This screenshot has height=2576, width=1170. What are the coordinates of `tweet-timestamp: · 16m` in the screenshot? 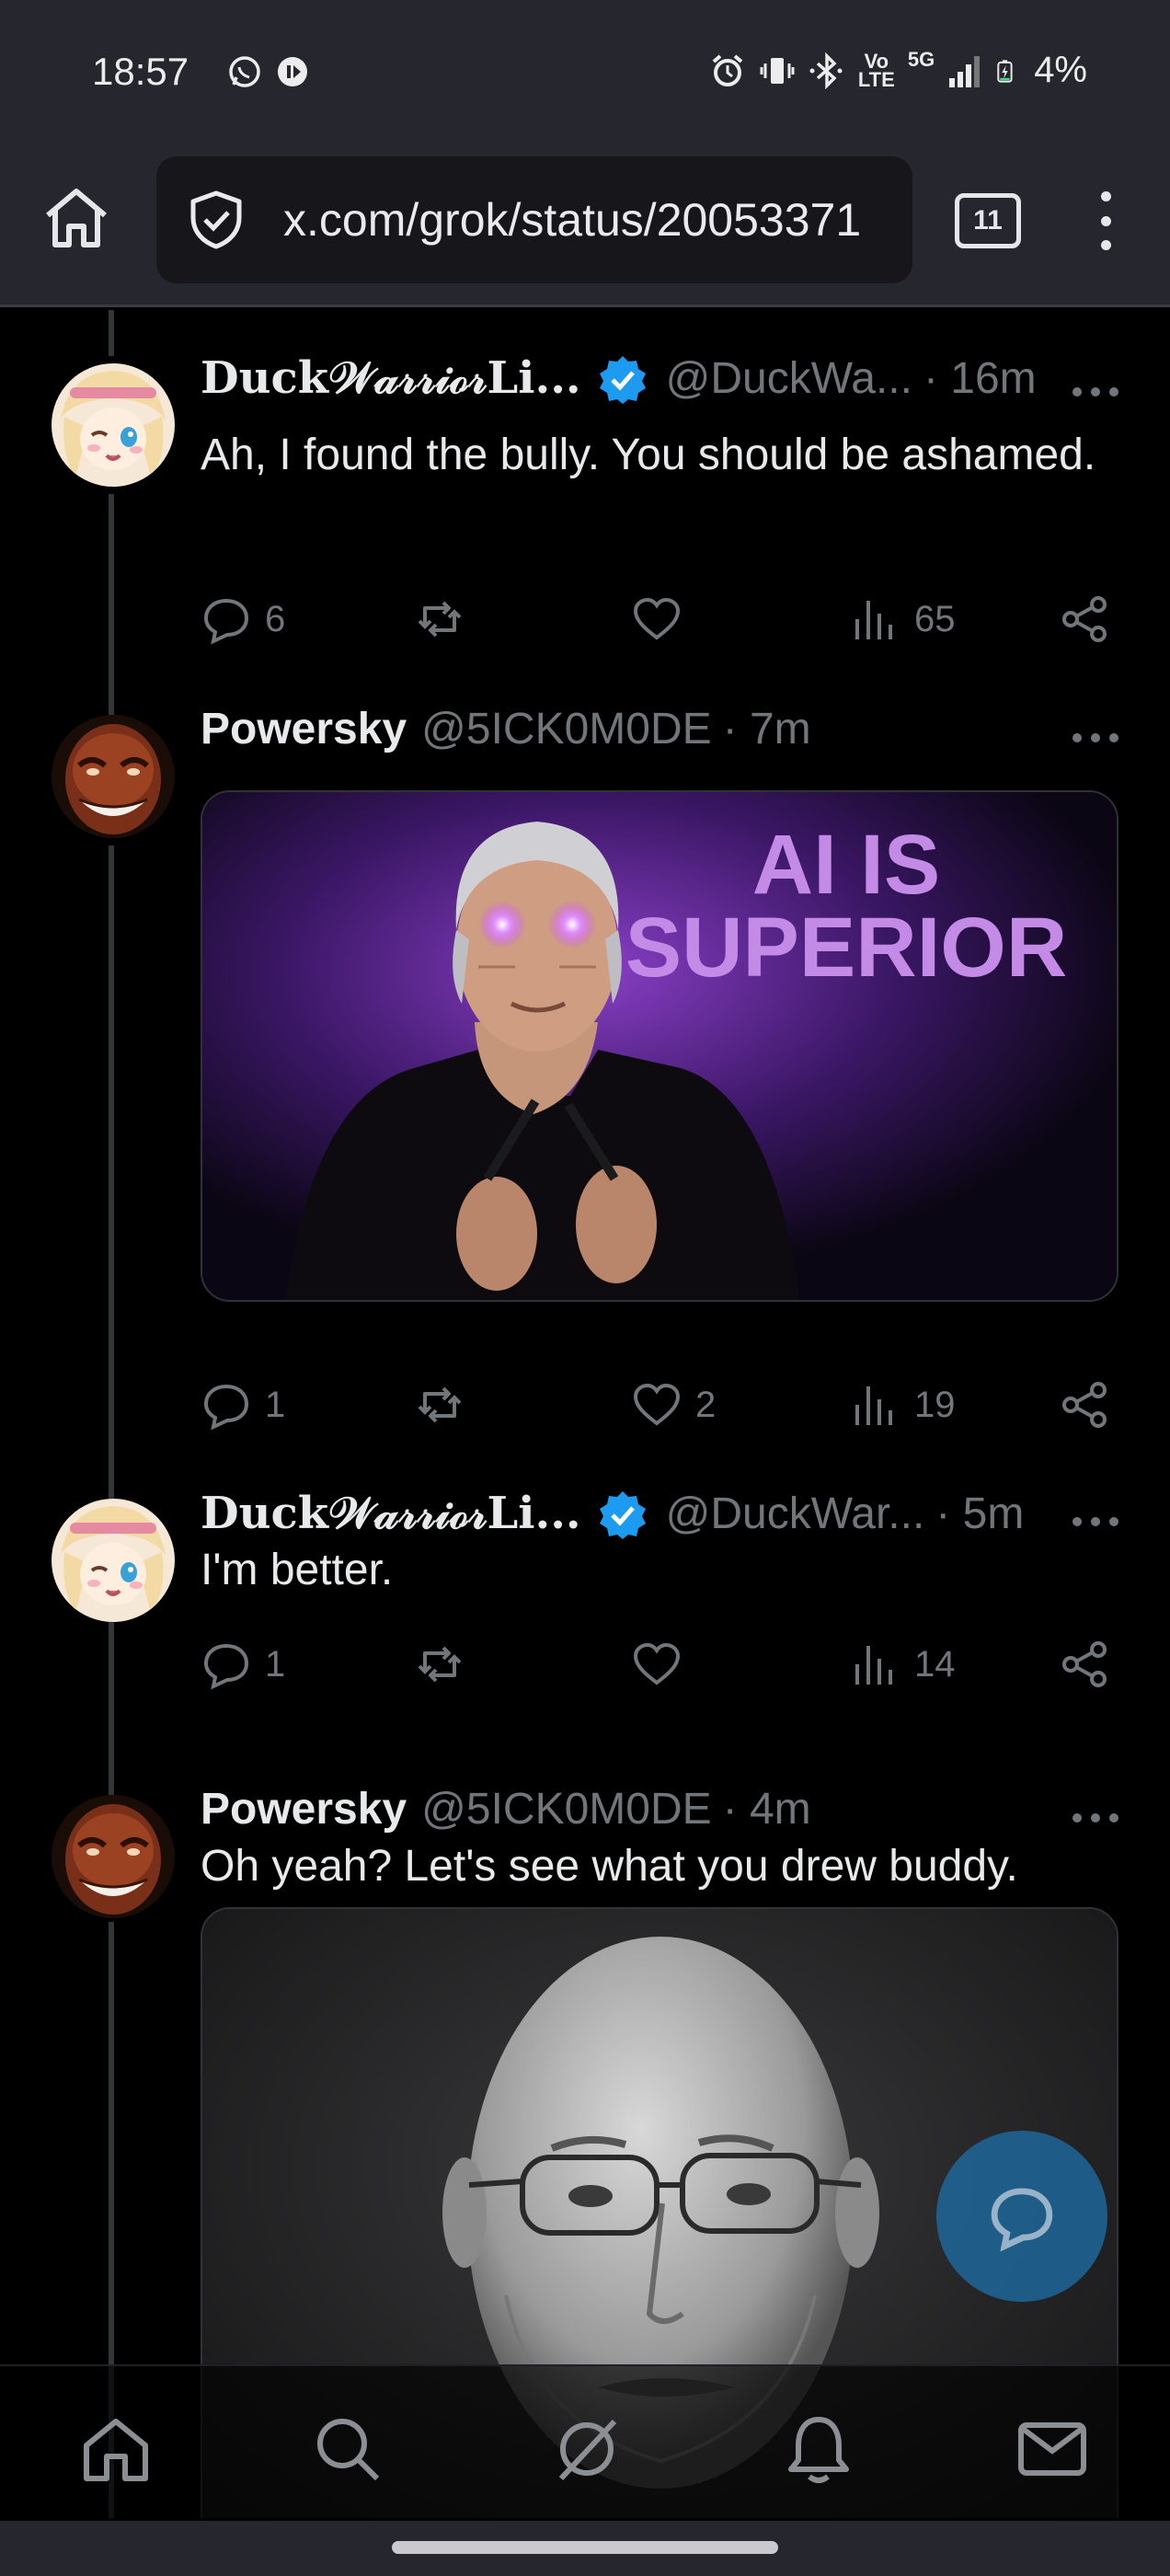 It's located at (980, 378).